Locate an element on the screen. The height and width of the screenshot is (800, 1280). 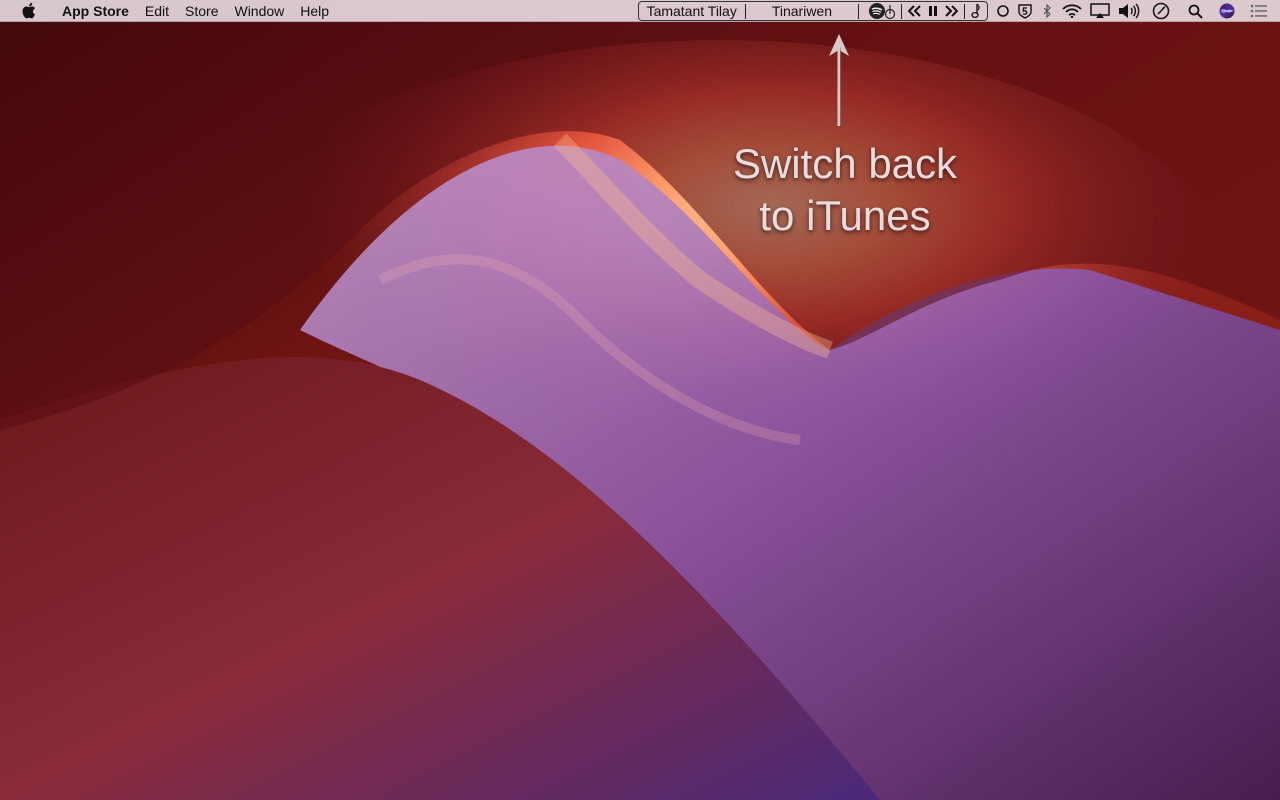
now-playing-artist: Tinariwen is located at coordinates (801, 11).